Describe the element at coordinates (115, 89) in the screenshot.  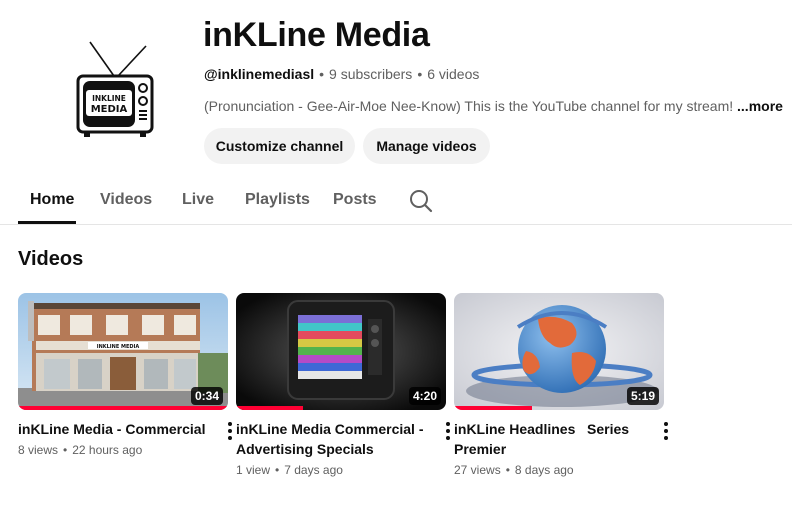
I see `tv-logo-icon: INKLINE MEDIA` at that location.